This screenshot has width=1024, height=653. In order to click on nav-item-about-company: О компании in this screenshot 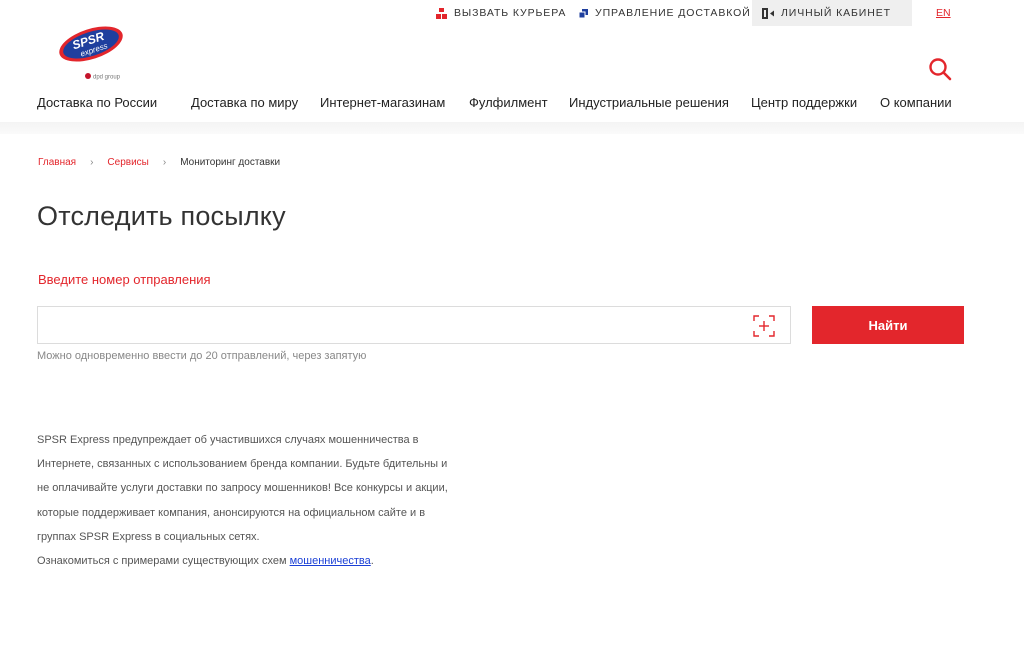, I will do `click(916, 102)`.